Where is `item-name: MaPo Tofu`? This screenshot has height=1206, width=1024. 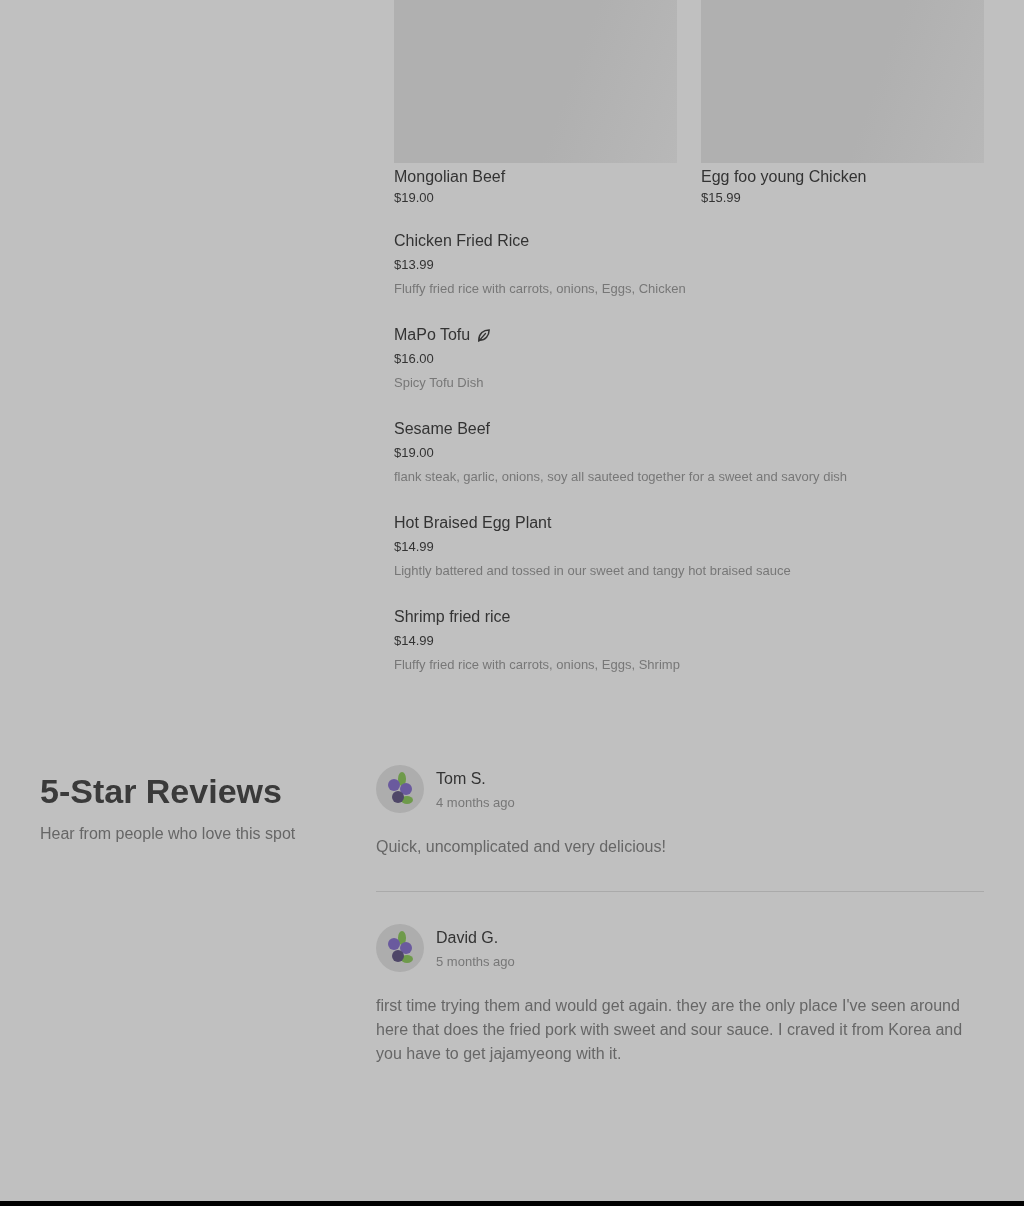 item-name: MaPo Tofu is located at coordinates (432, 335).